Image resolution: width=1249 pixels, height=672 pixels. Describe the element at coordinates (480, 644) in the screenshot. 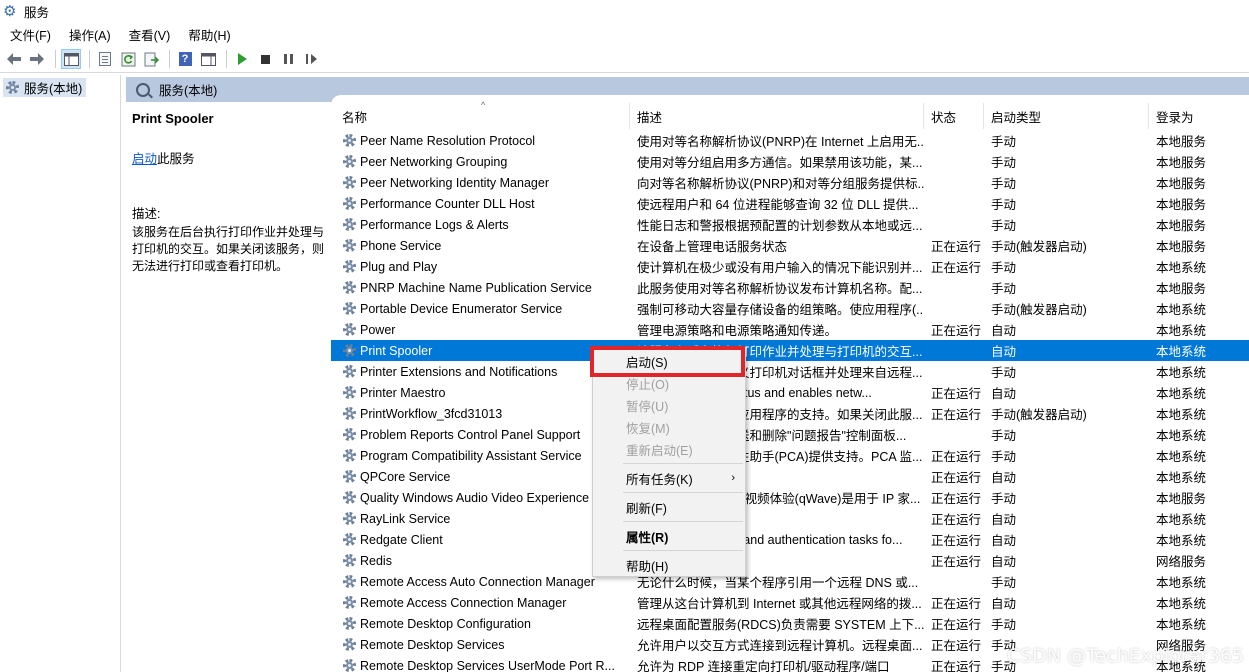

I see `service-name-cell: Remote Desktop Services` at that location.